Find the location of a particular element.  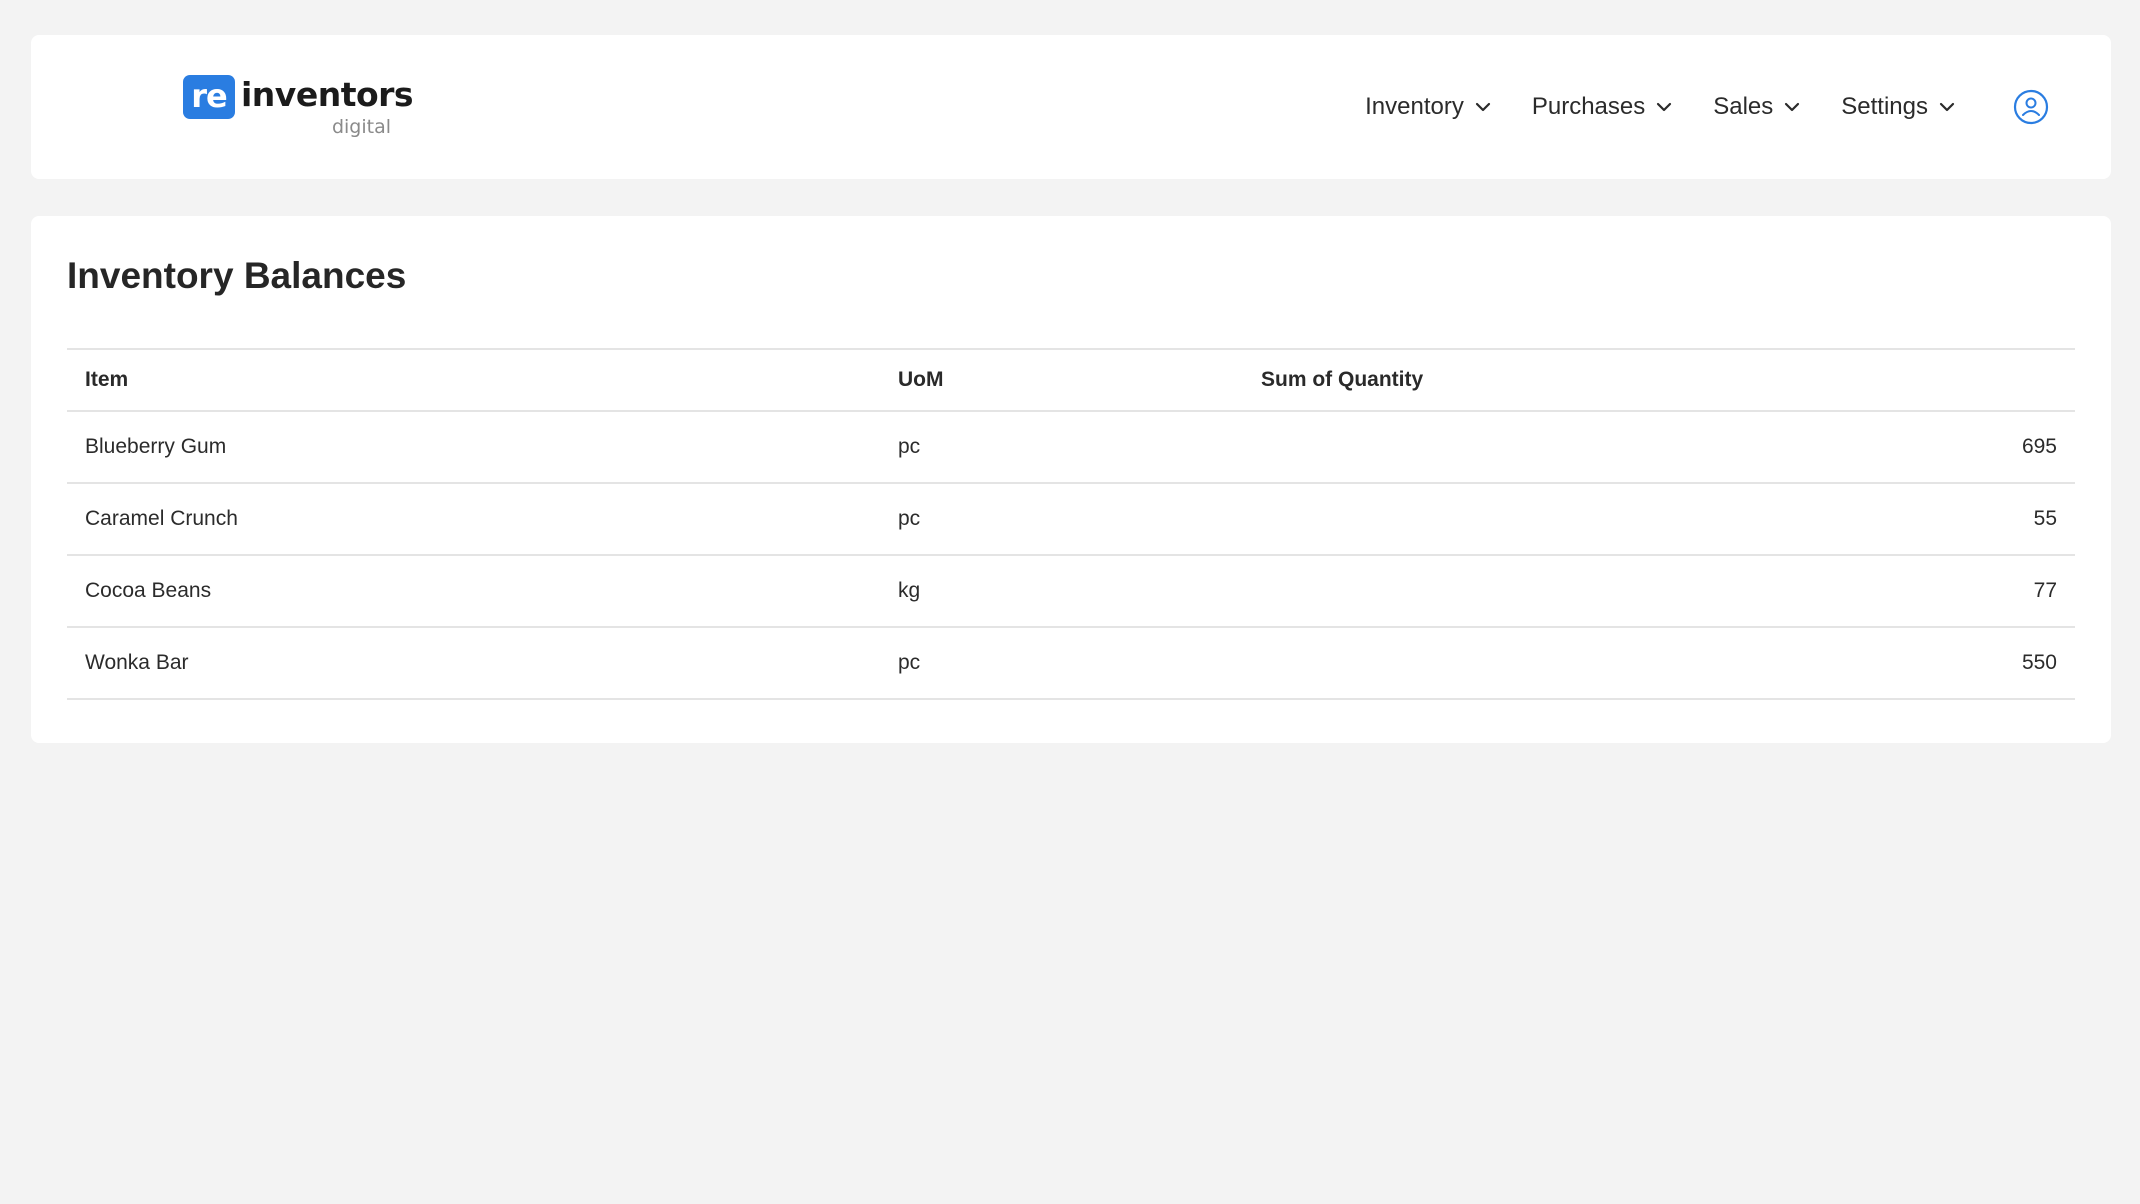

column-header-uom: UoM is located at coordinates (1061, 380).